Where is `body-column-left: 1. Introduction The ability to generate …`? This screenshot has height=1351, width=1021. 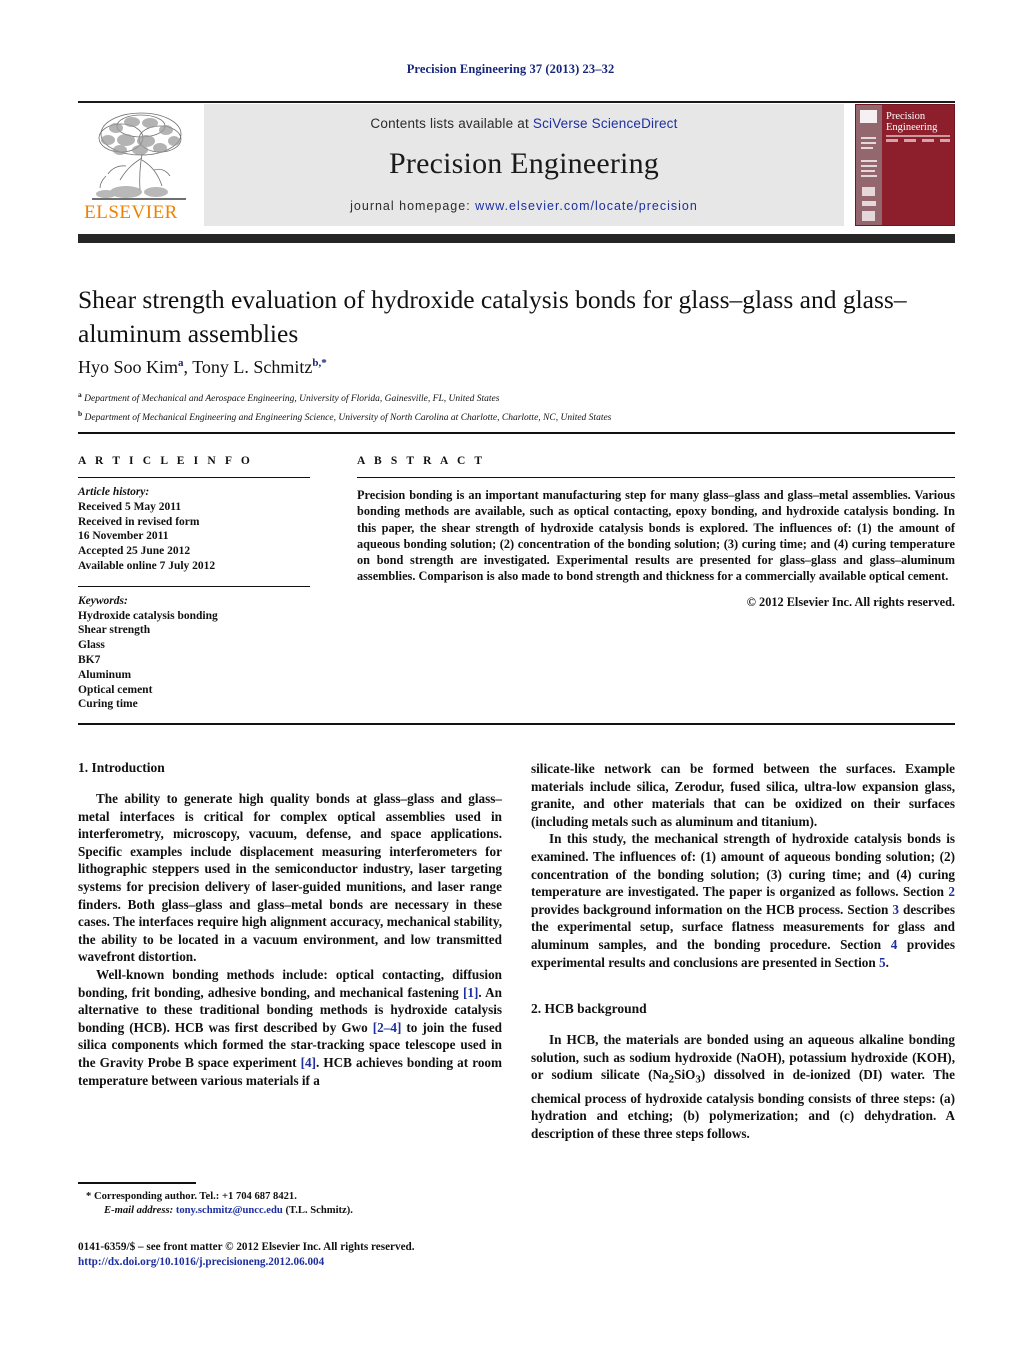 body-column-left: 1. Introduction The ability to generate … is located at coordinates (290, 924).